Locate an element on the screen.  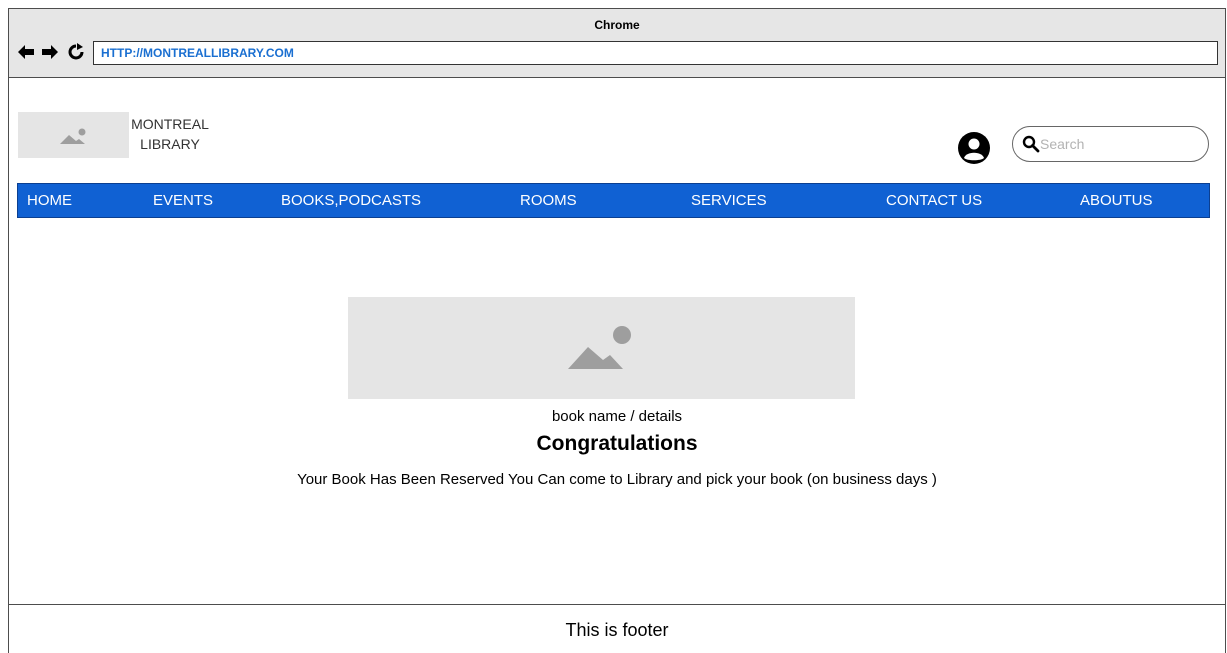
book-image is located at coordinates (601, 348).